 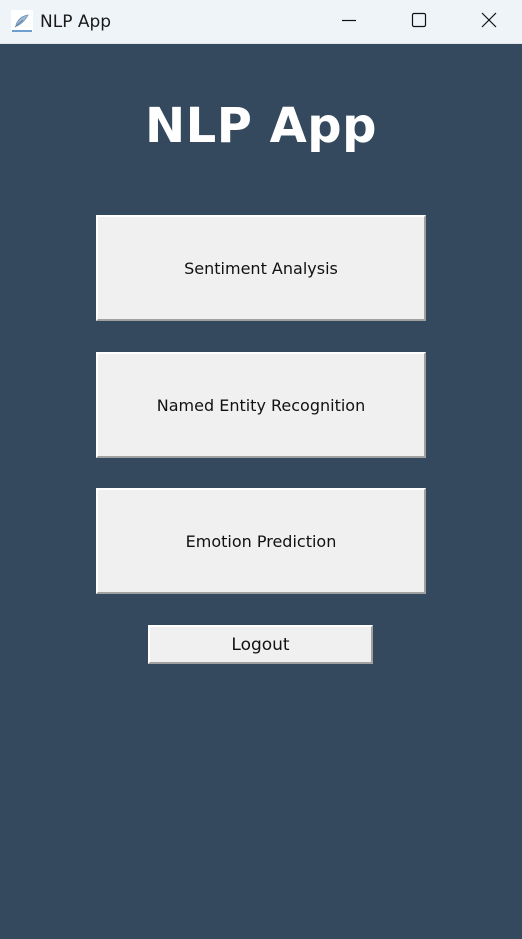 What do you see at coordinates (261, 405) in the screenshot?
I see `named-entity-recognition-button: Named Entity Recognition` at bounding box center [261, 405].